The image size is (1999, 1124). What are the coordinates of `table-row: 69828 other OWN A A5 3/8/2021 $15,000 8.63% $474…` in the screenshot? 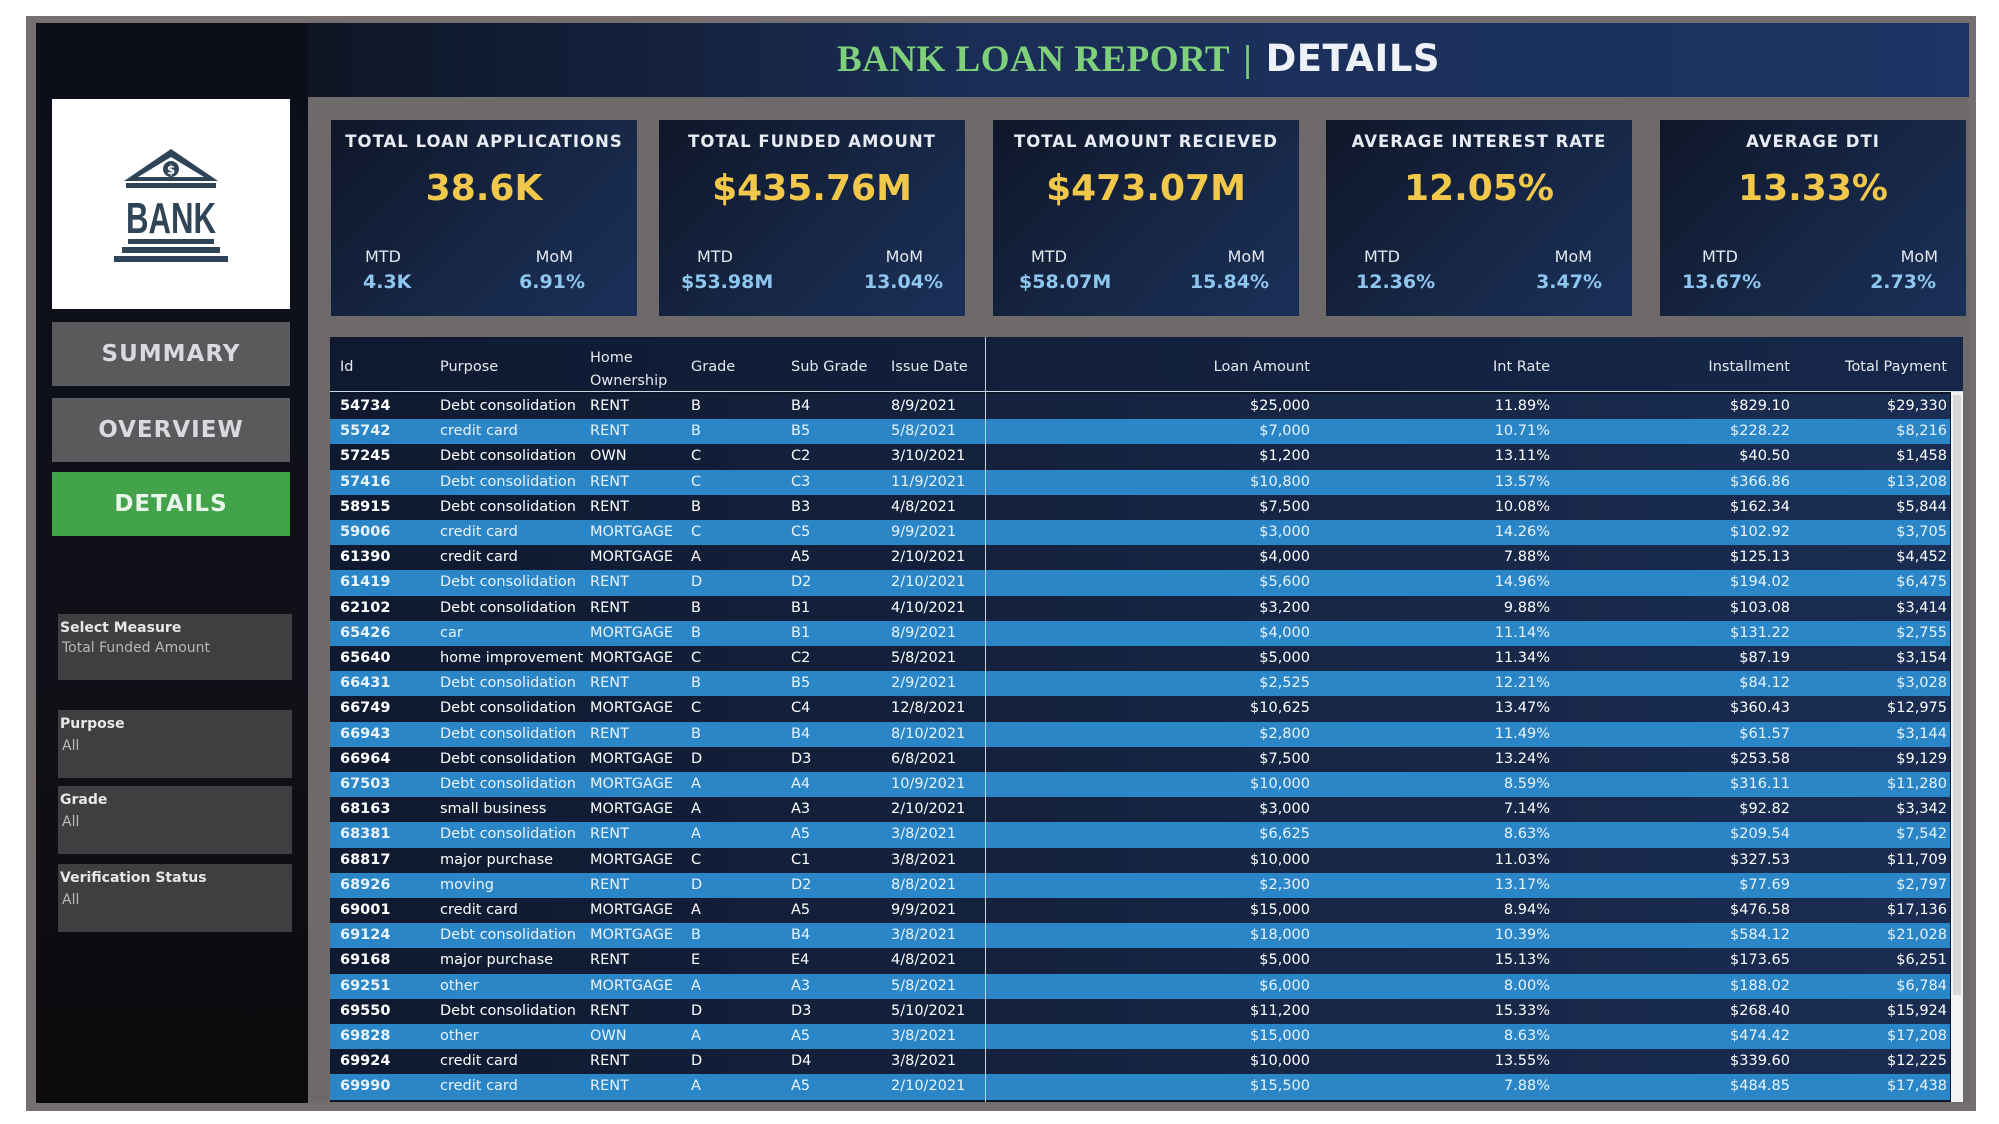 It's located at (1140, 1037).